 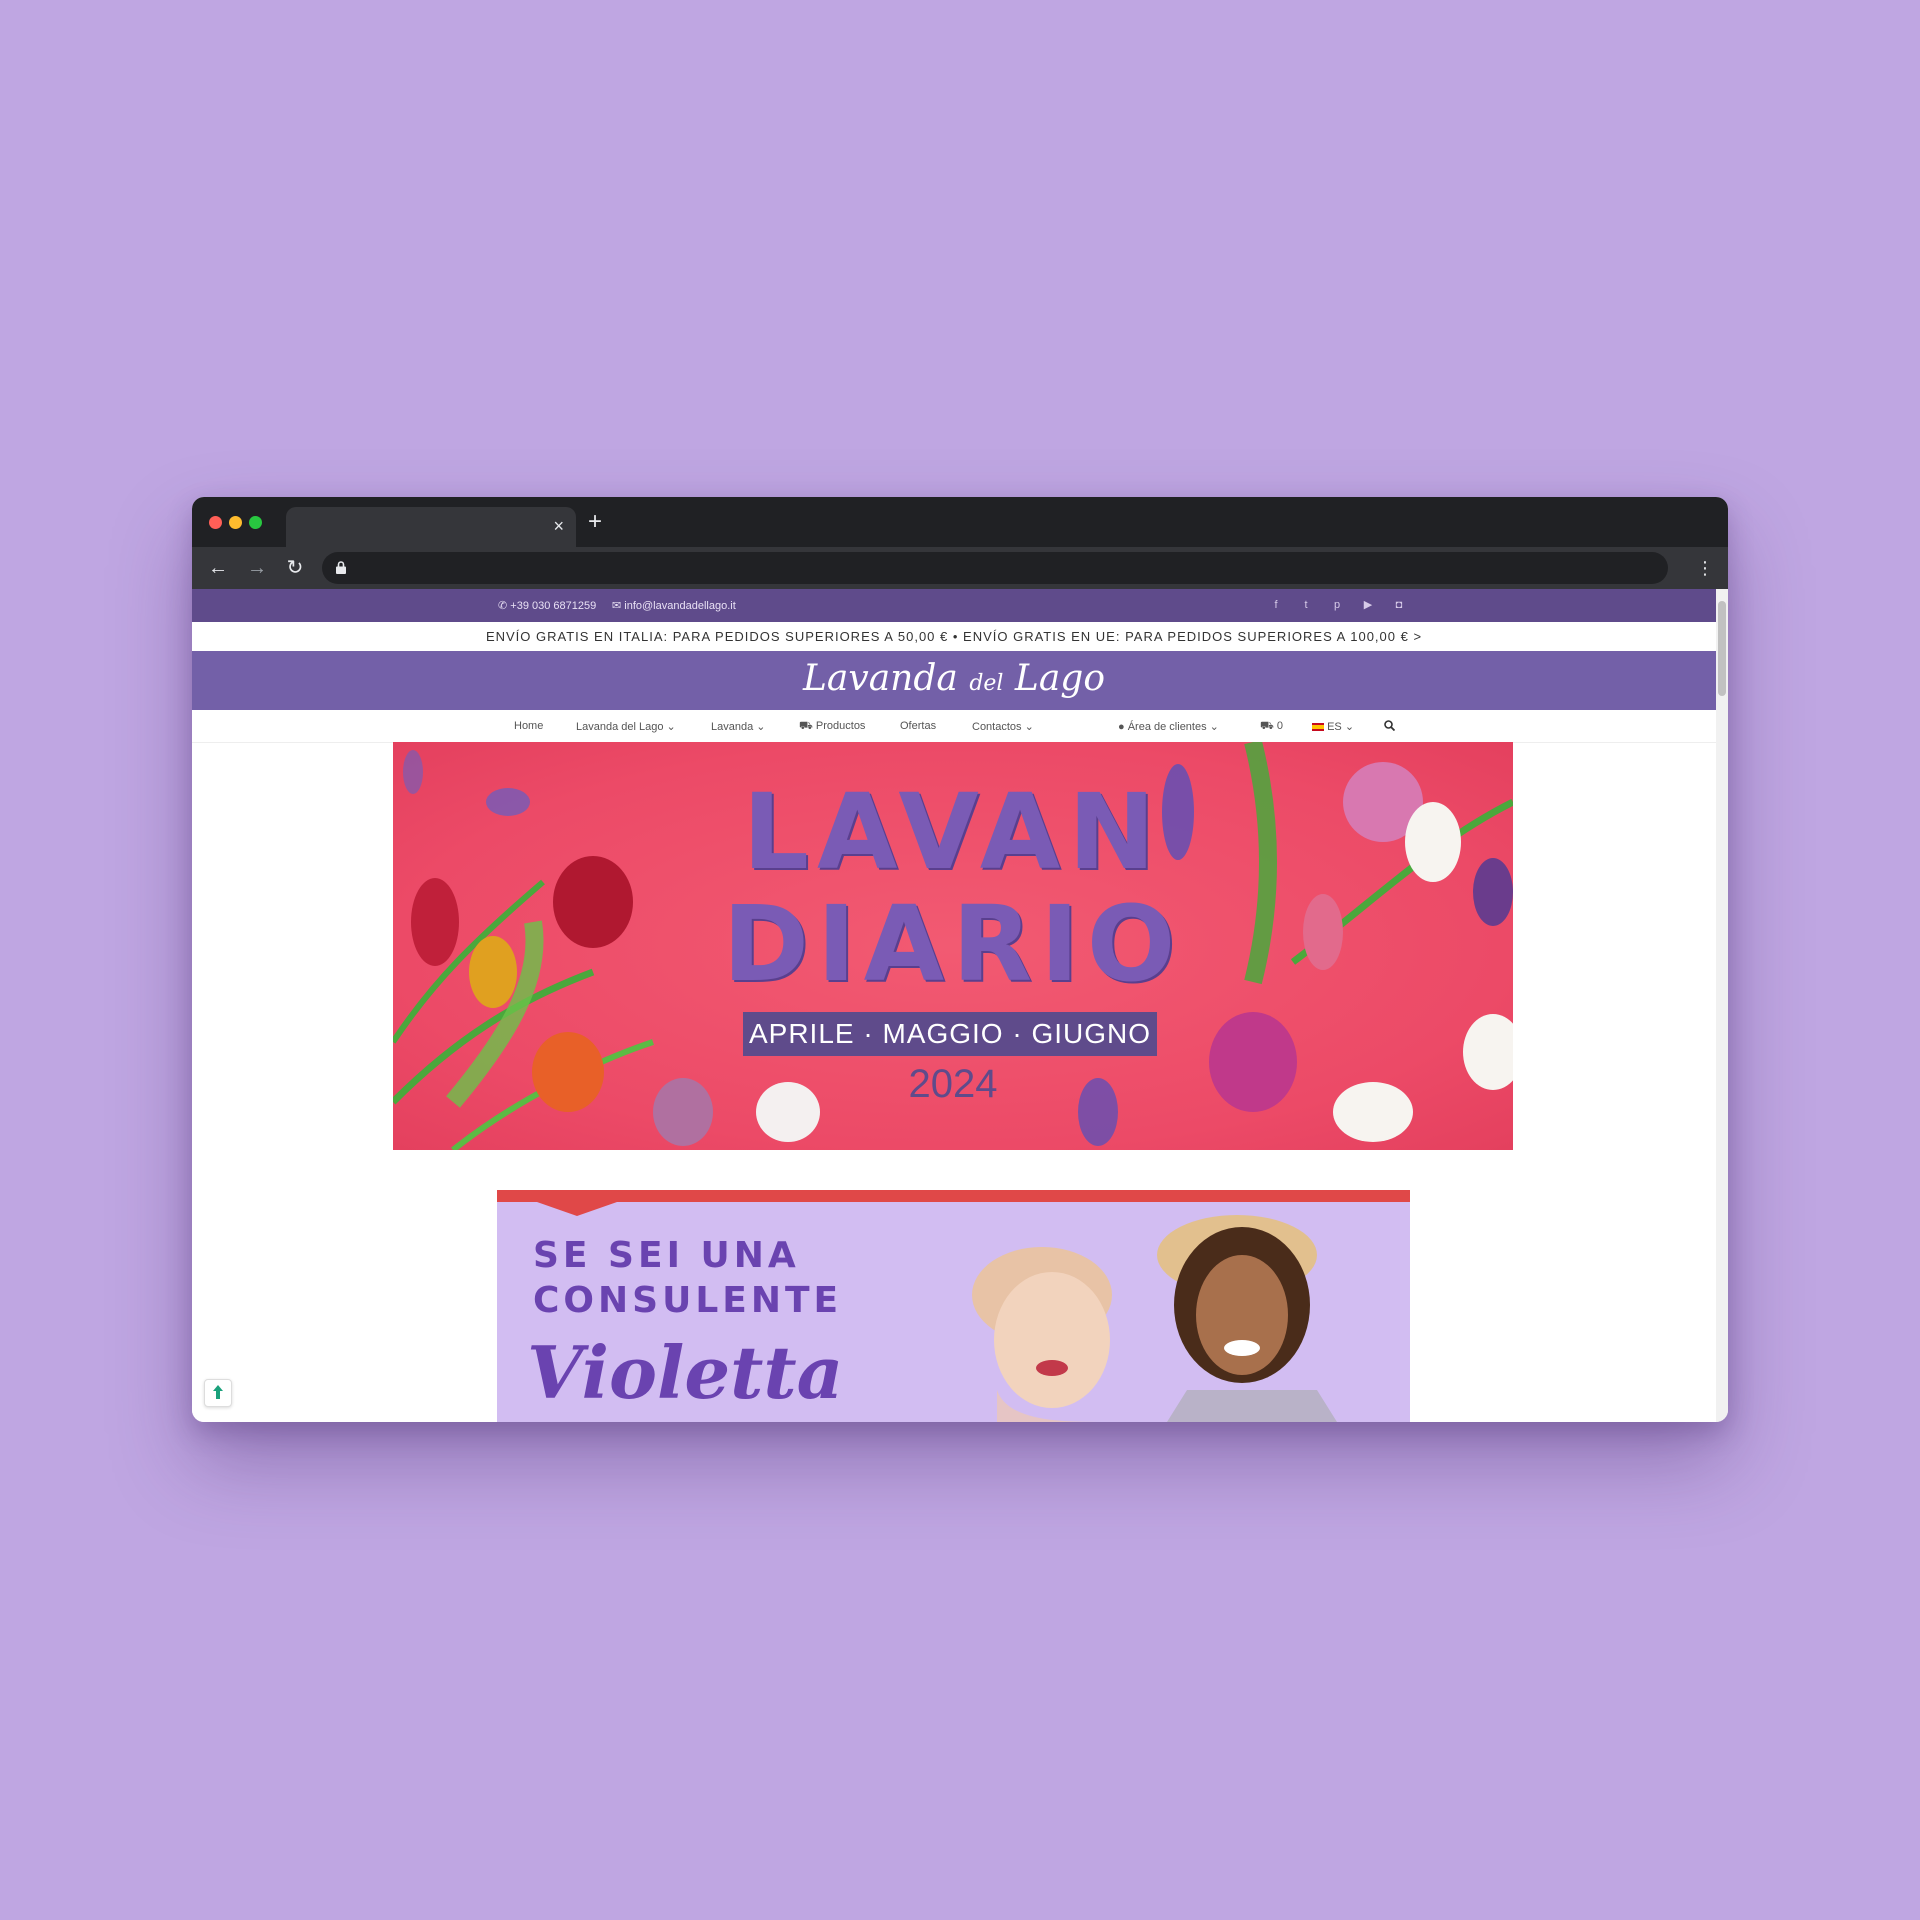 I want to click on consultant-promo-banner: SE SEI UNA CONSULENTE Violetta, so click(x=953, y=1306).